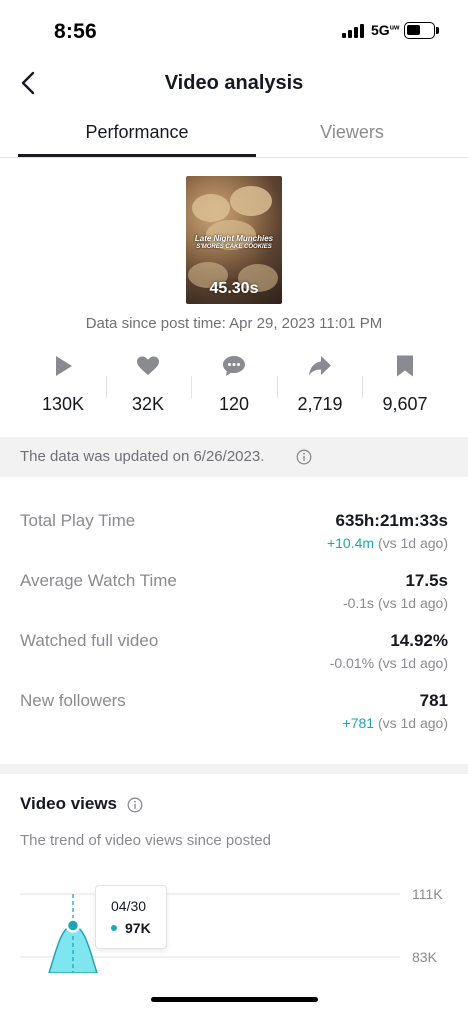  Describe the element at coordinates (419, 640) in the screenshot. I see `metric-value: 14.92%` at that location.